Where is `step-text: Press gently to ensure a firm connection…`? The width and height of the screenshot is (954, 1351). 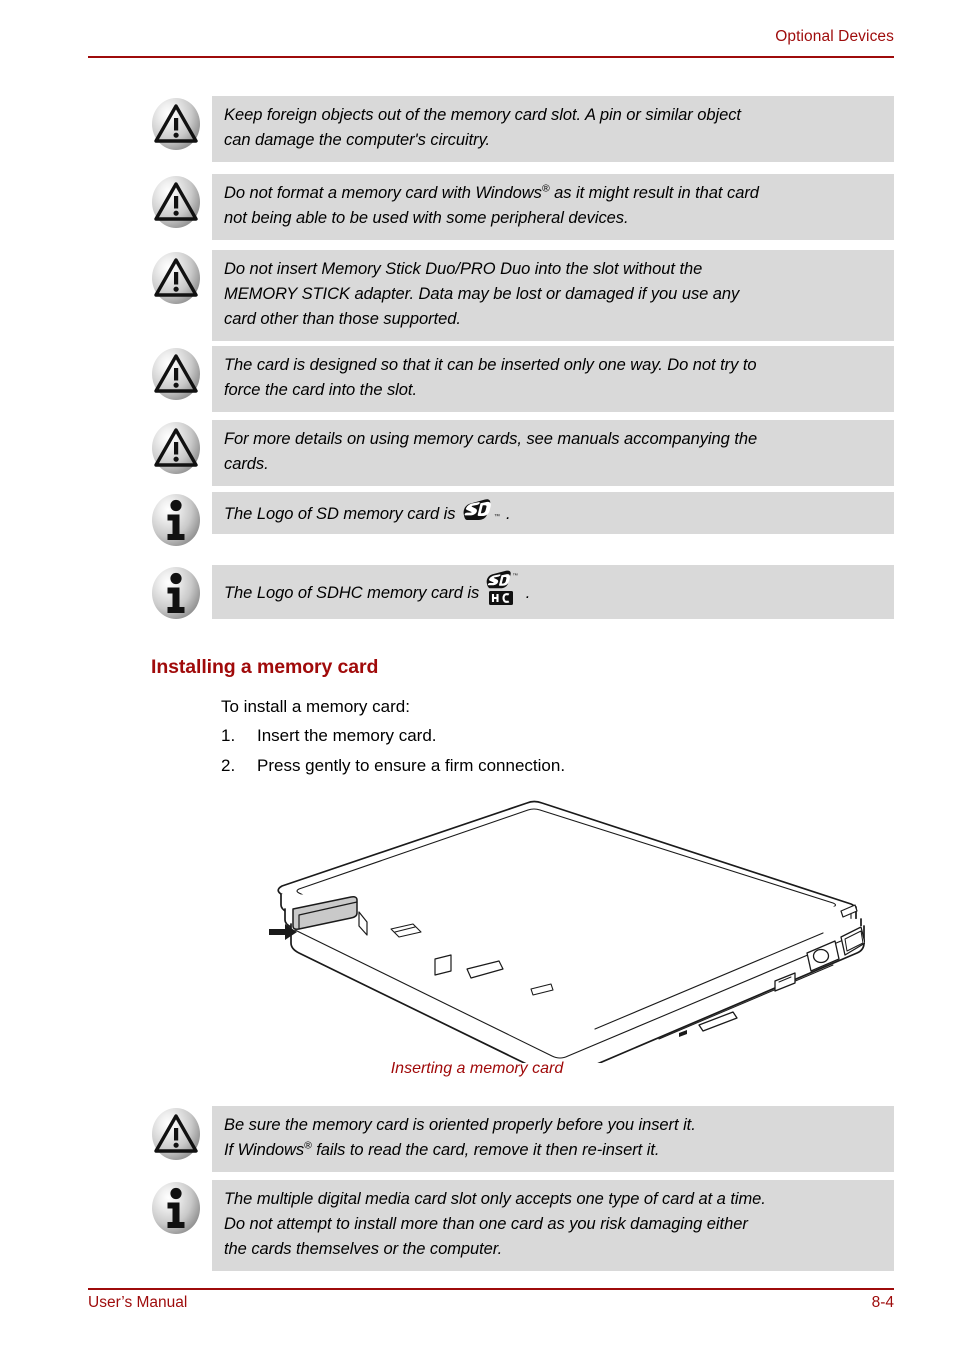
step-text: Press gently to ensure a firm connection… is located at coordinates (411, 765).